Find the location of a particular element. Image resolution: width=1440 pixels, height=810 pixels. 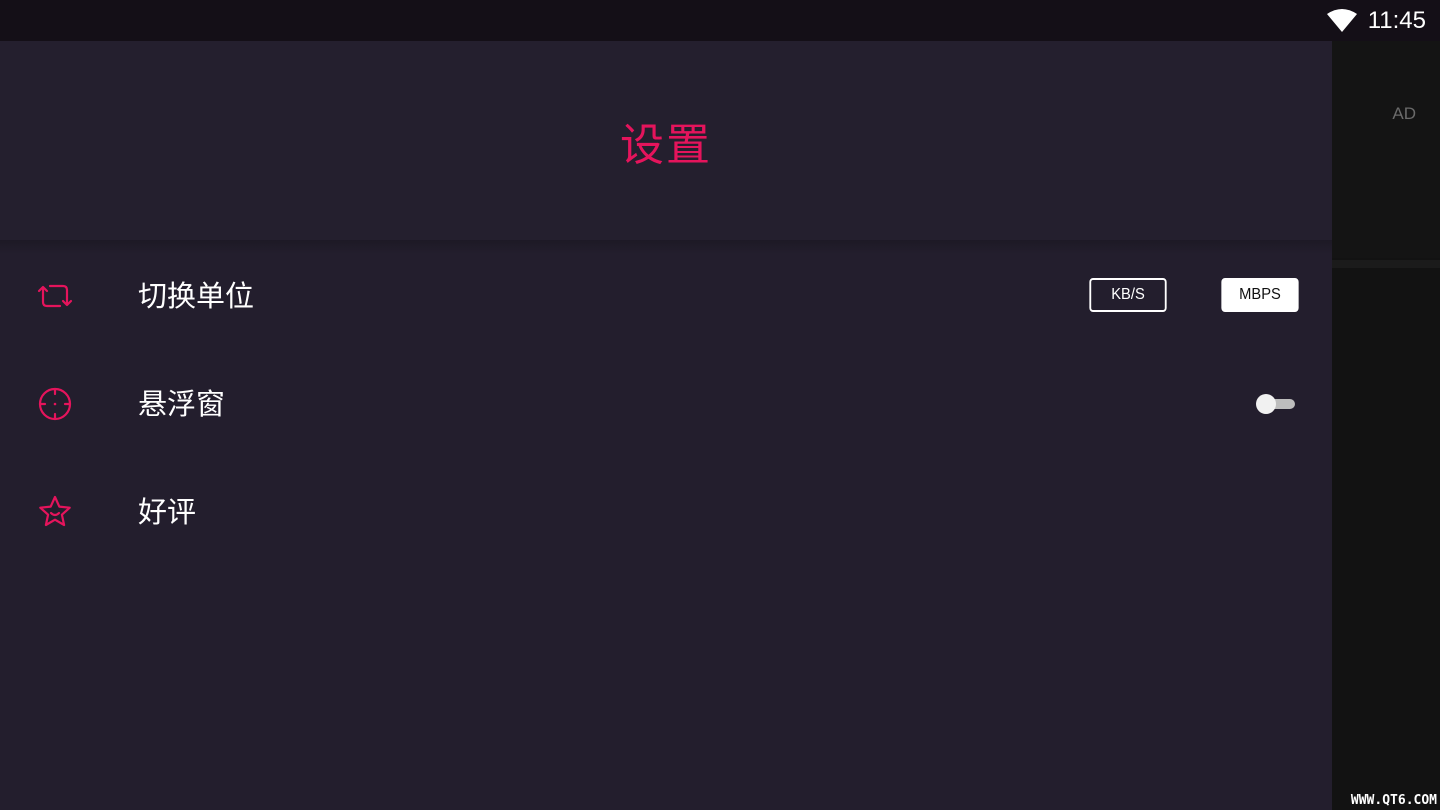

ad-divider is located at coordinates (1386, 264).